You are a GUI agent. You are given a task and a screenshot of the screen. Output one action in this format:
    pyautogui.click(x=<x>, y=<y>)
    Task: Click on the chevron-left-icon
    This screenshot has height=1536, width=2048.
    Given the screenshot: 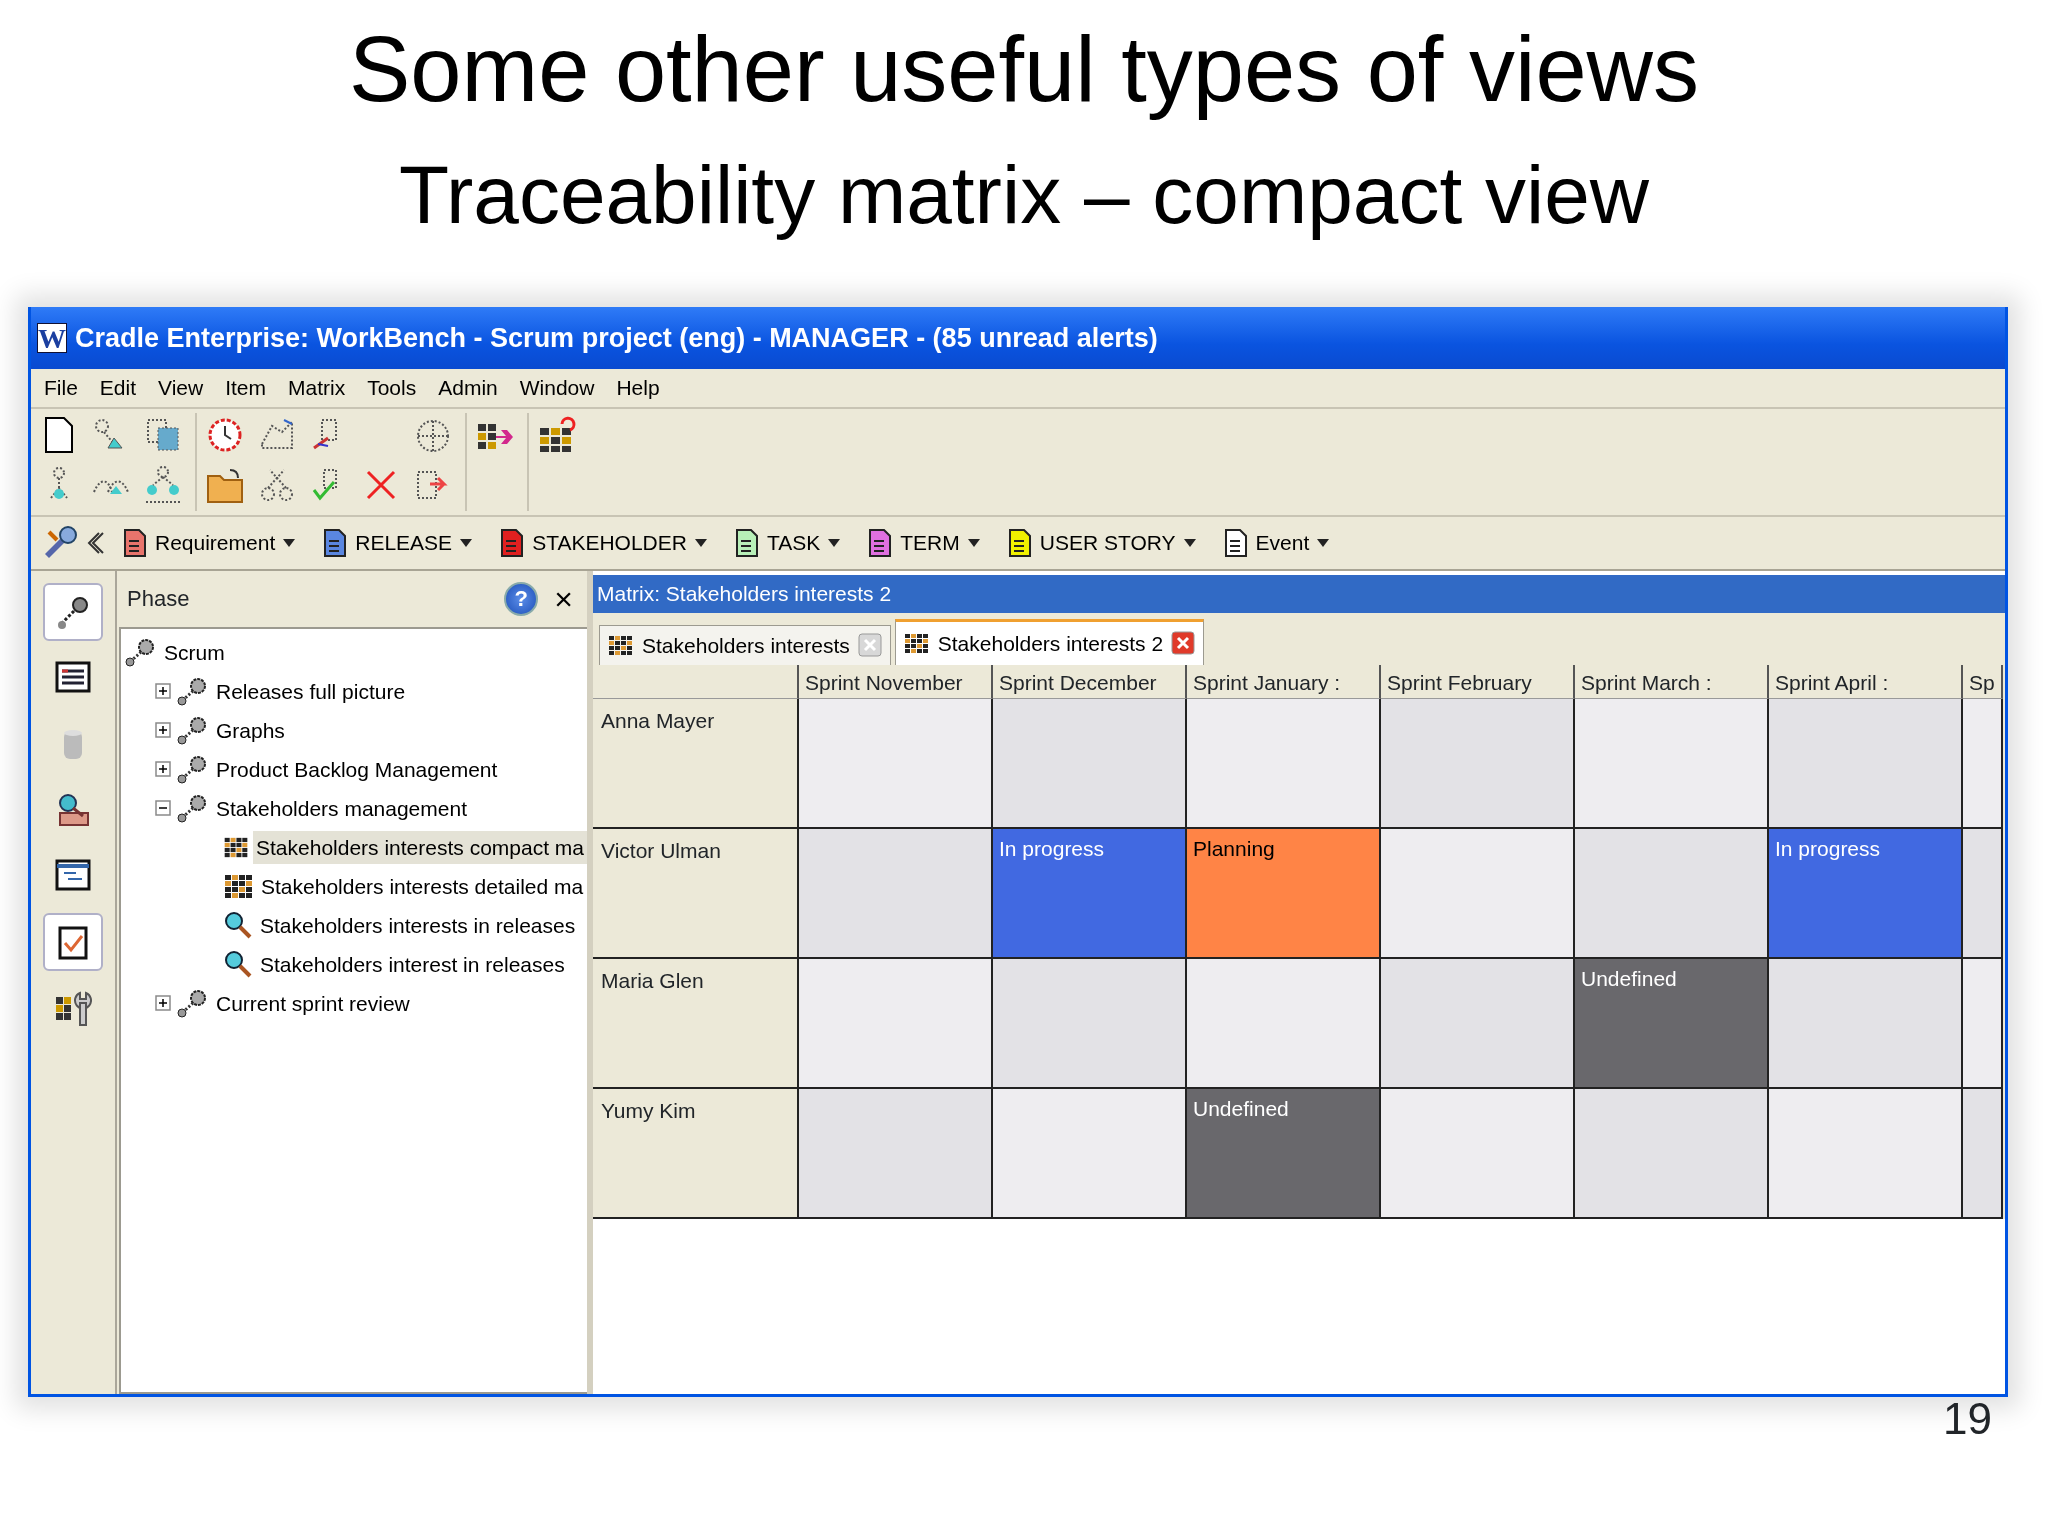 What is the action you would take?
    pyautogui.click(x=97, y=542)
    